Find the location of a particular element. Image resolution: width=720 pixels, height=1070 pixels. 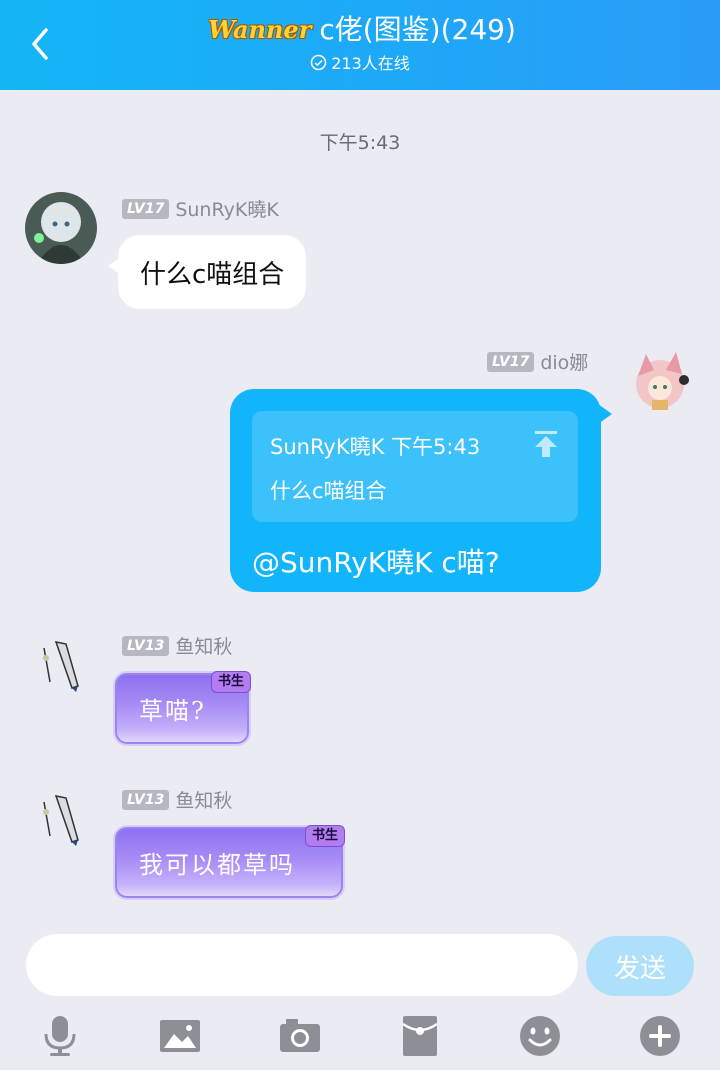

plus-icon is located at coordinates (660, 1036).